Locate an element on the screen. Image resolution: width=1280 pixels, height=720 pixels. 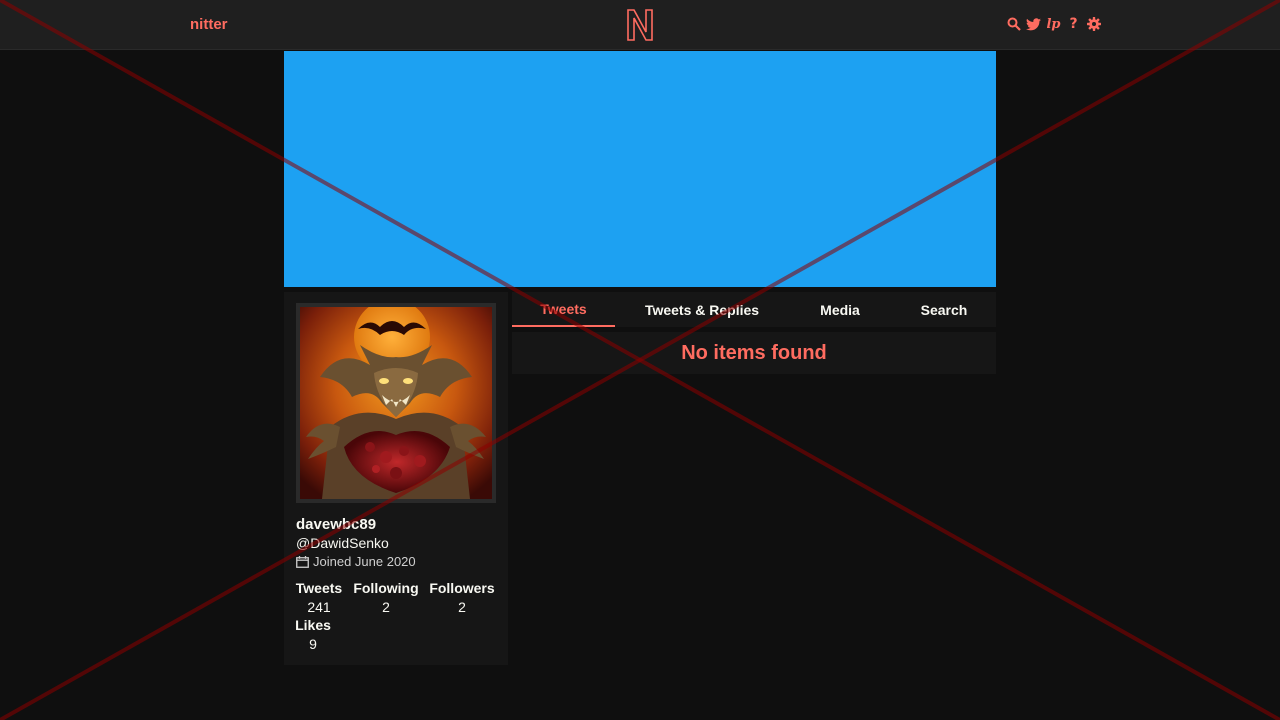
profile-fullname: davewbc89 is located at coordinates (336, 524).